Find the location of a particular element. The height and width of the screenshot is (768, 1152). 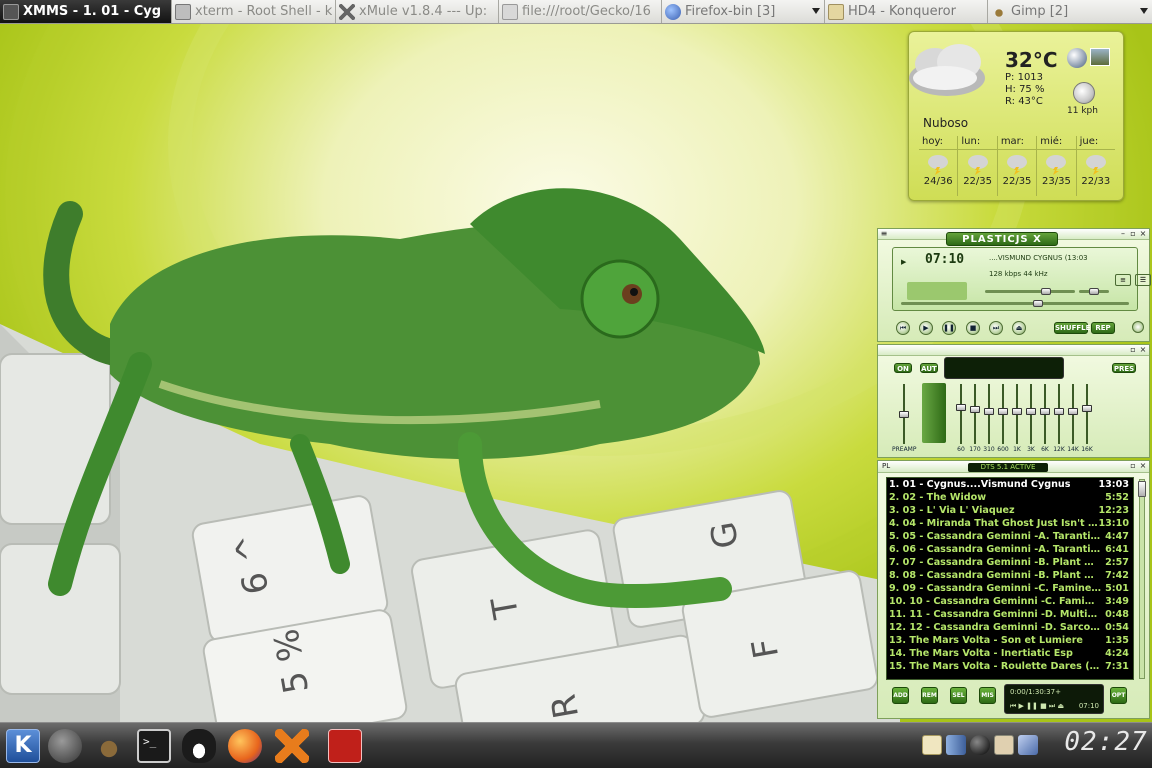

mini-controls-icon: ⏮ ▶ ❚❚ ■ ⏭ ⏏ is located at coordinates (1037, 706).